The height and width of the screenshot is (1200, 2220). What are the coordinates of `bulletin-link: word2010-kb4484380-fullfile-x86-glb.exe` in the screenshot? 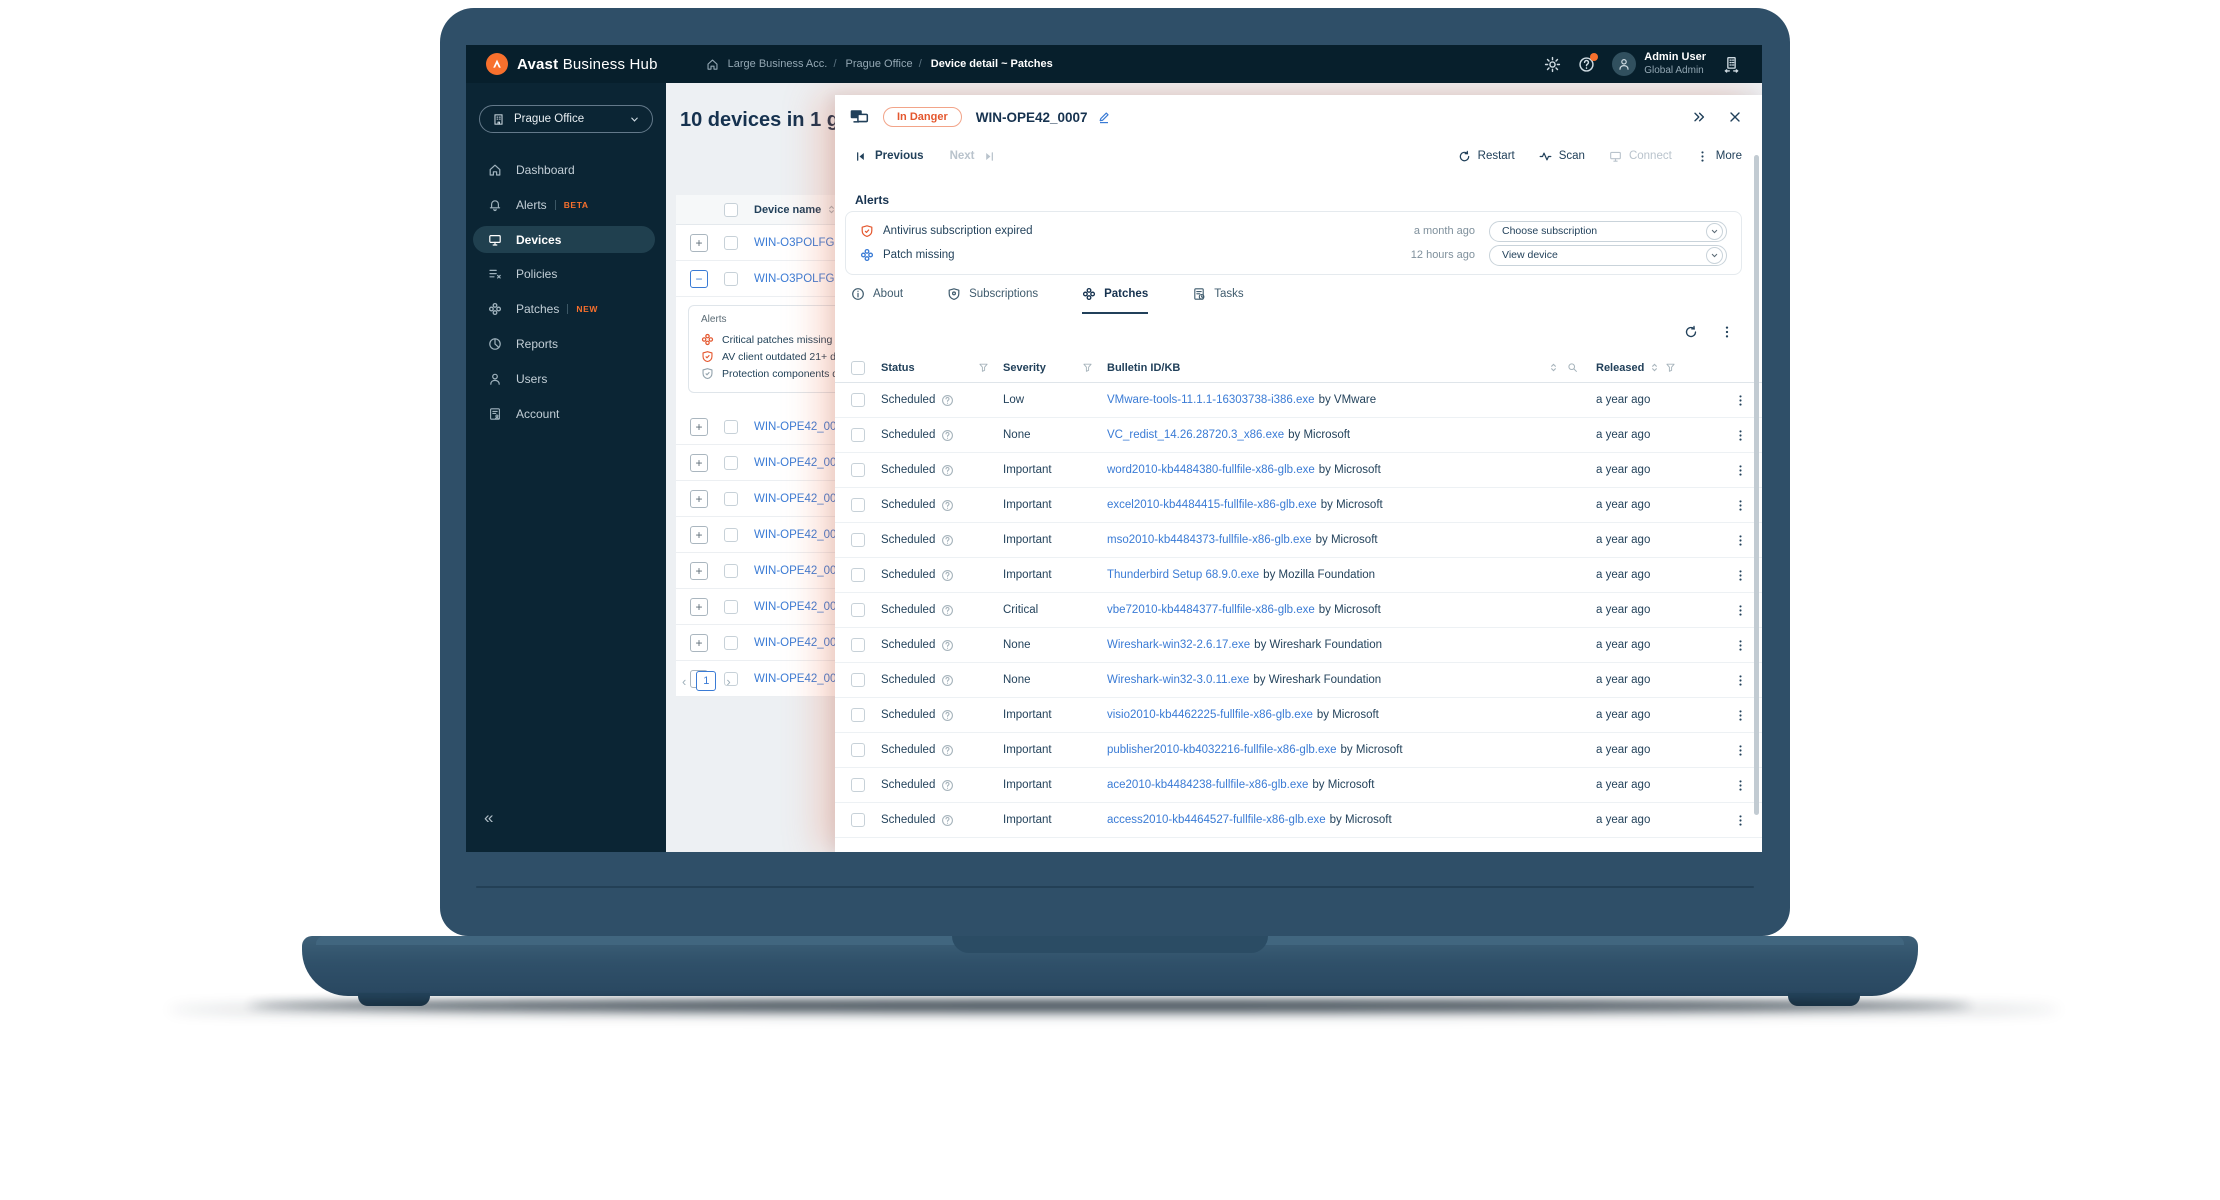 It's located at (1211, 470).